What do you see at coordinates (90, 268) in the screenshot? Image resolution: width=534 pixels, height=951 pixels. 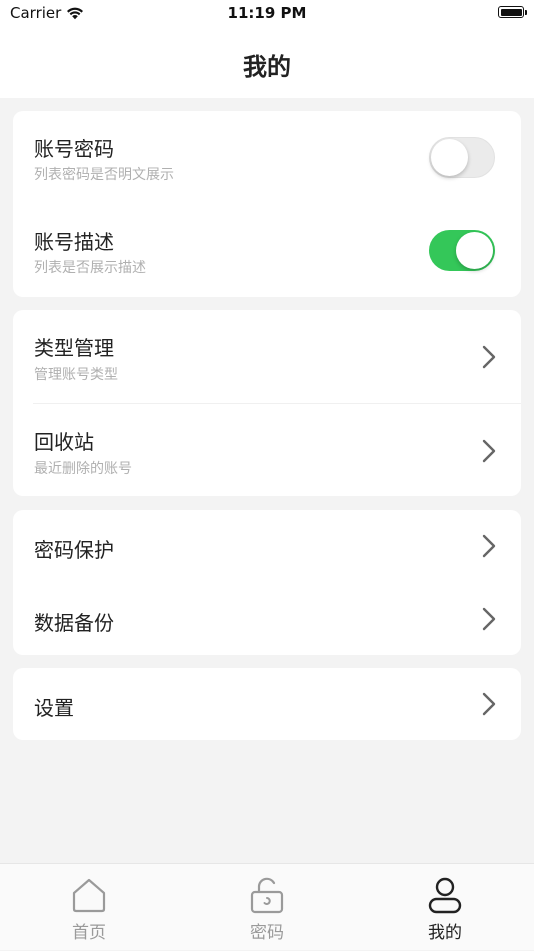 I see `row-subtitle: 列表是否展示描述` at bounding box center [90, 268].